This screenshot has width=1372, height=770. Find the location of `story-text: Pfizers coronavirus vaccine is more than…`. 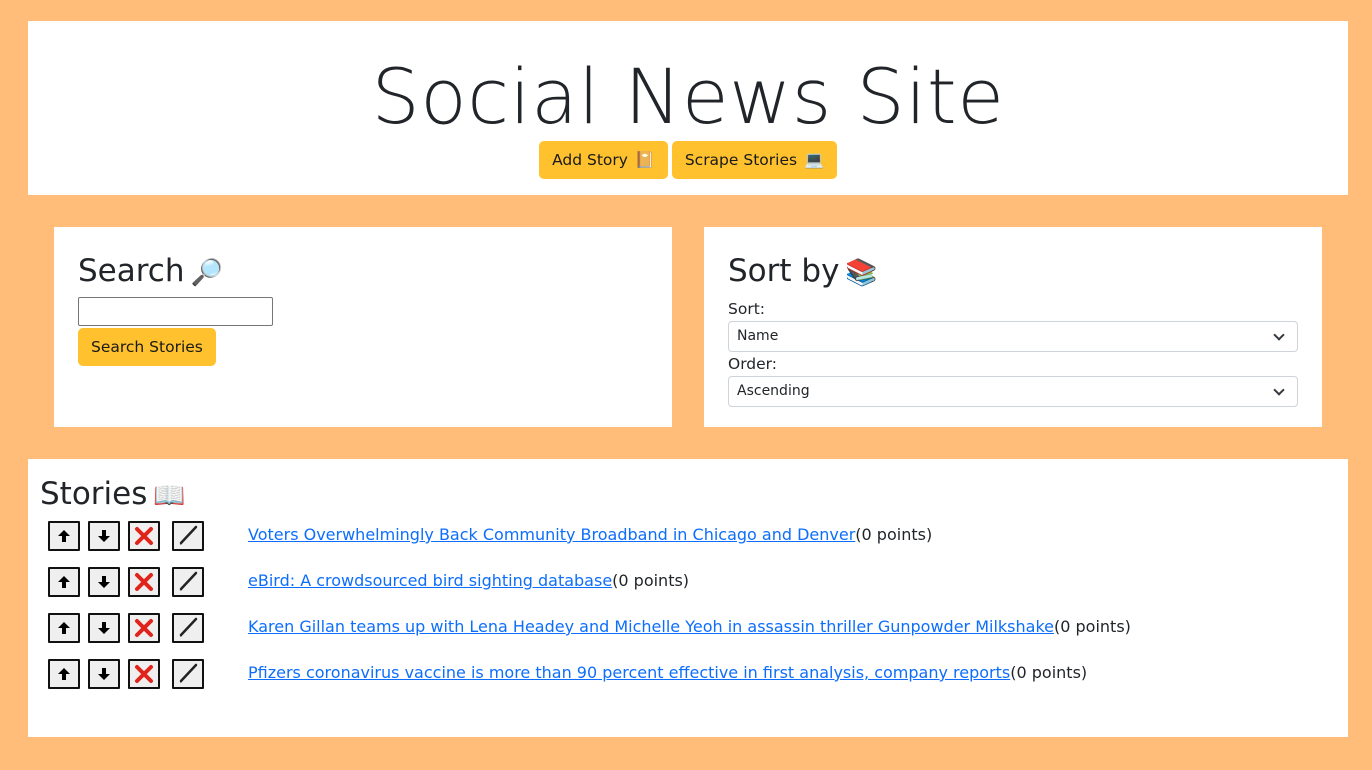

story-text: Pfizers coronavirus vaccine is more than… is located at coordinates (667, 673).